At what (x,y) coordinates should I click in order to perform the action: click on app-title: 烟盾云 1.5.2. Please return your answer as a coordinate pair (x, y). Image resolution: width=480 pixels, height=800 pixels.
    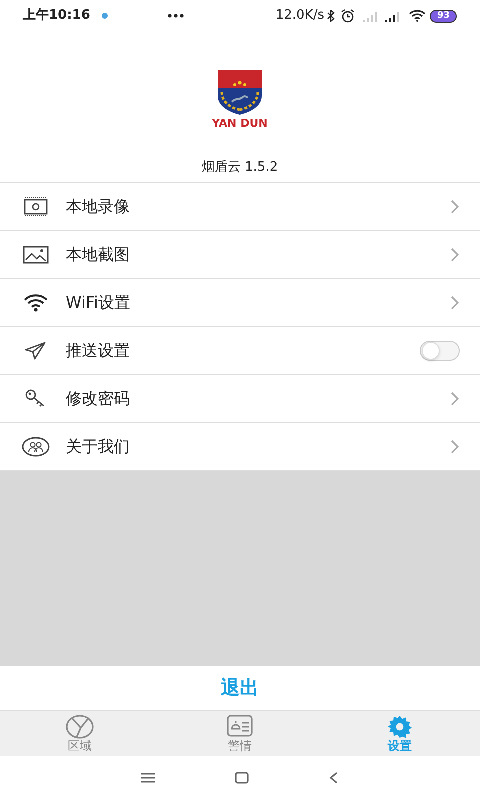
    Looking at the image, I should click on (240, 168).